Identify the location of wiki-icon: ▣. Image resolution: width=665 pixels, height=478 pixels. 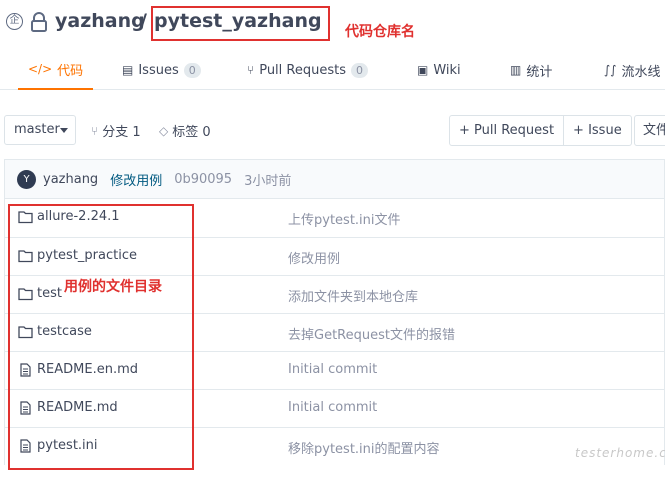
(423, 70).